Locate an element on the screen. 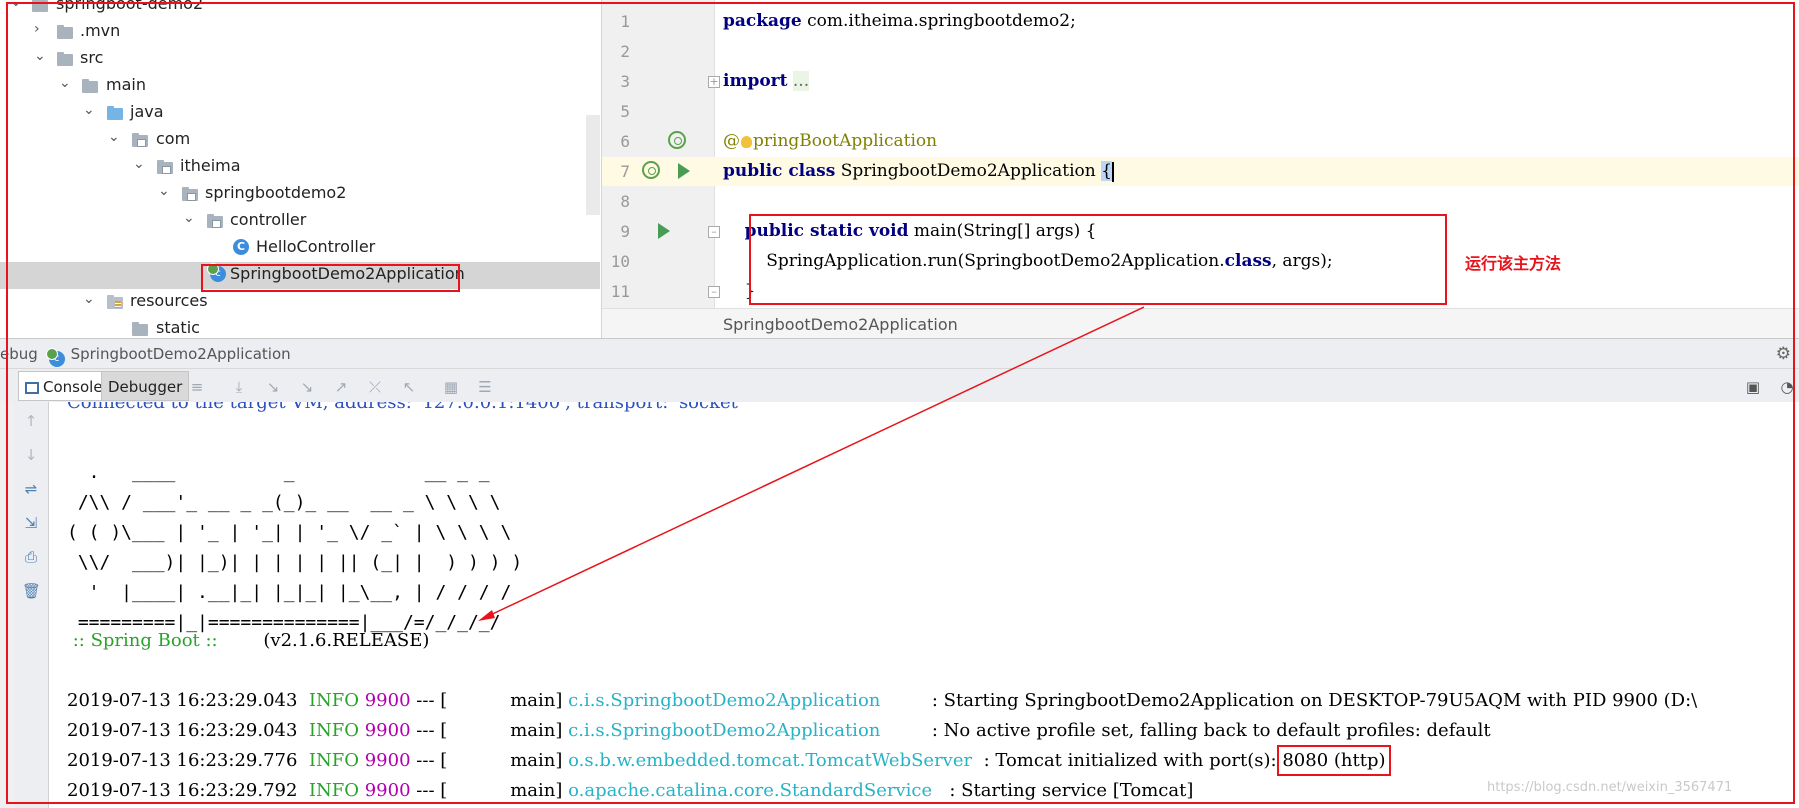 The width and height of the screenshot is (1799, 808). print-icon: ⎙ is located at coordinates (31, 557).